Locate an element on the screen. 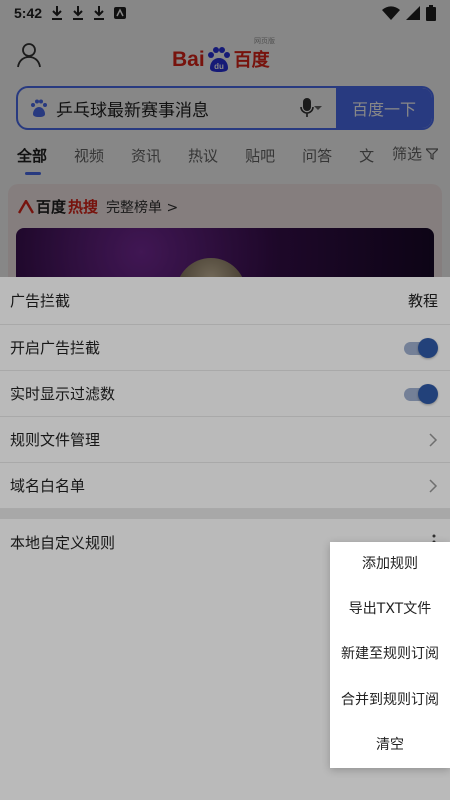 The height and width of the screenshot is (800, 450). local-rules-menu: 添加规则 导出TXT文件 新建至规则订阅 合并到规则订阅 清空 is located at coordinates (390, 655).